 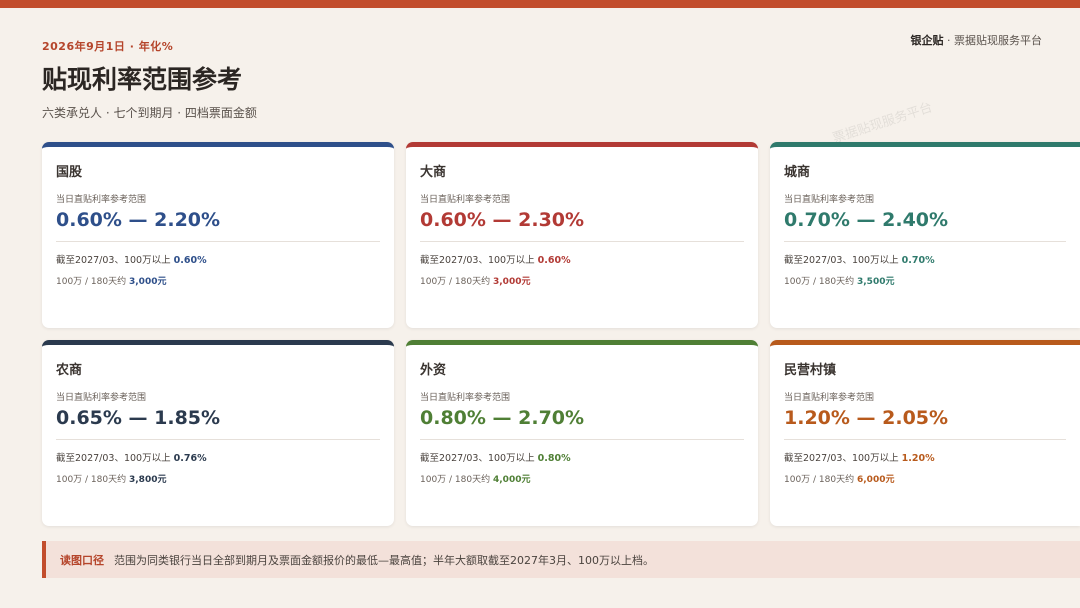 What do you see at coordinates (882, 123) in the screenshot?
I see `watermark: 票据贴现服务平台` at bounding box center [882, 123].